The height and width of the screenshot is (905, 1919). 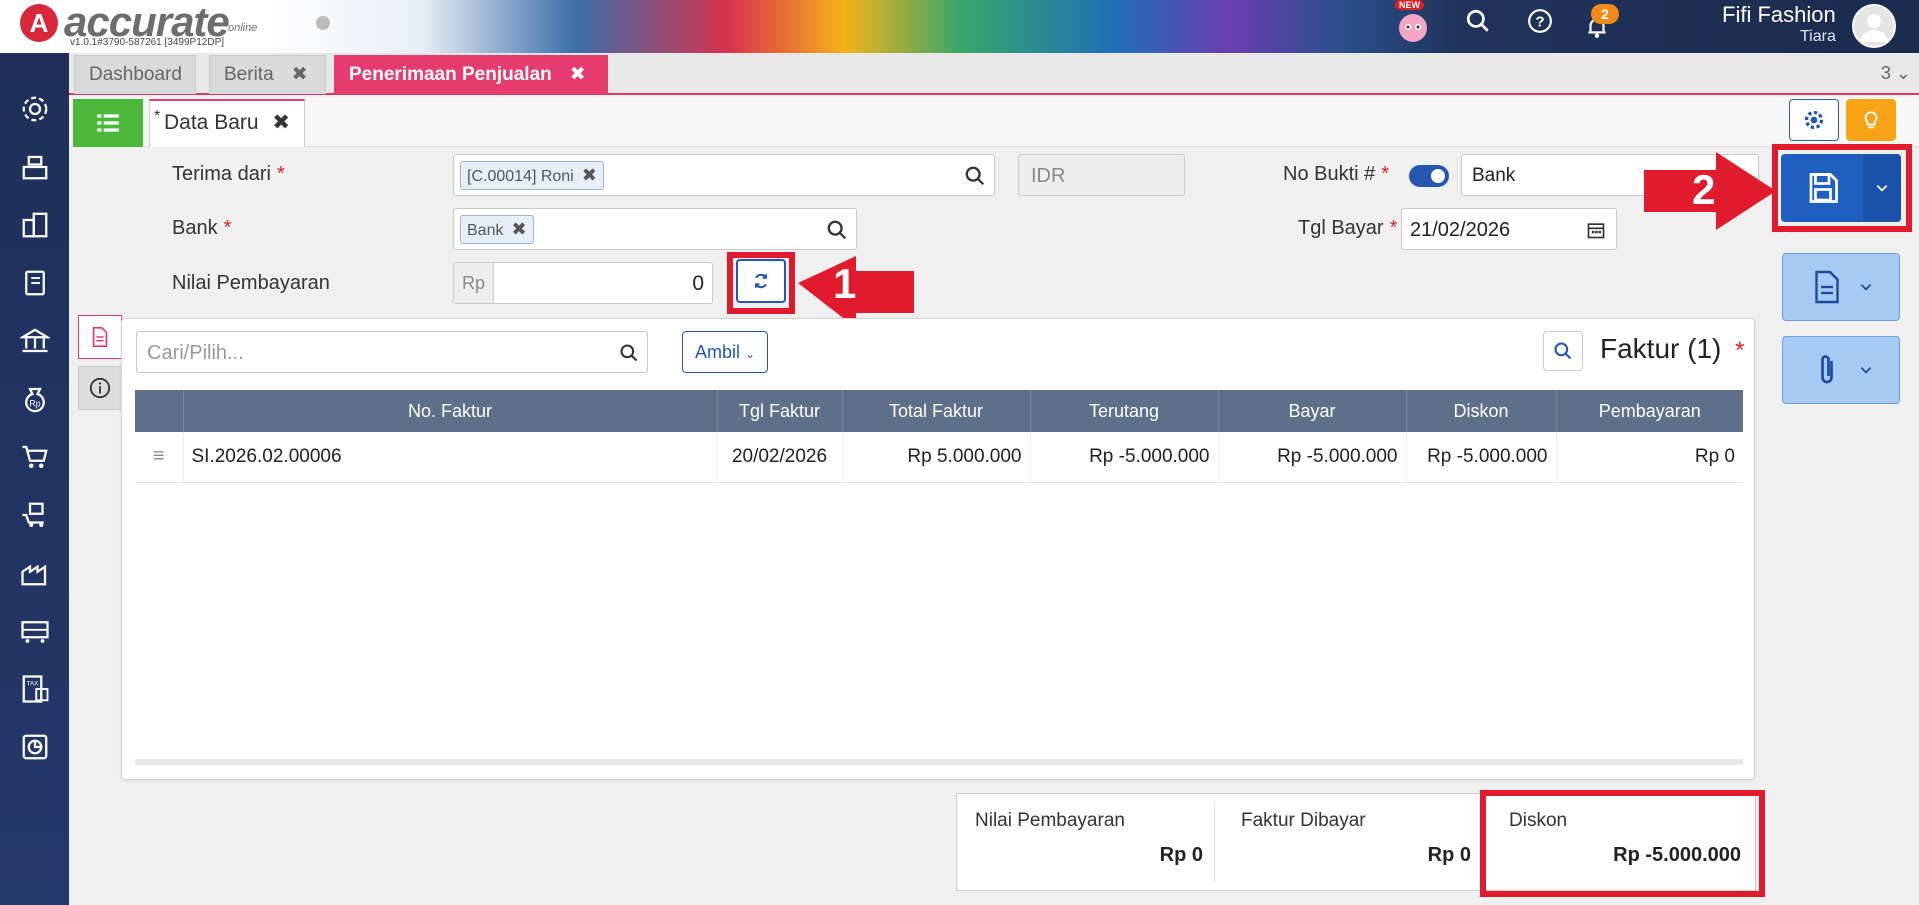 I want to click on tgl-bayar-field: 21/02/2026, so click(x=1509, y=229).